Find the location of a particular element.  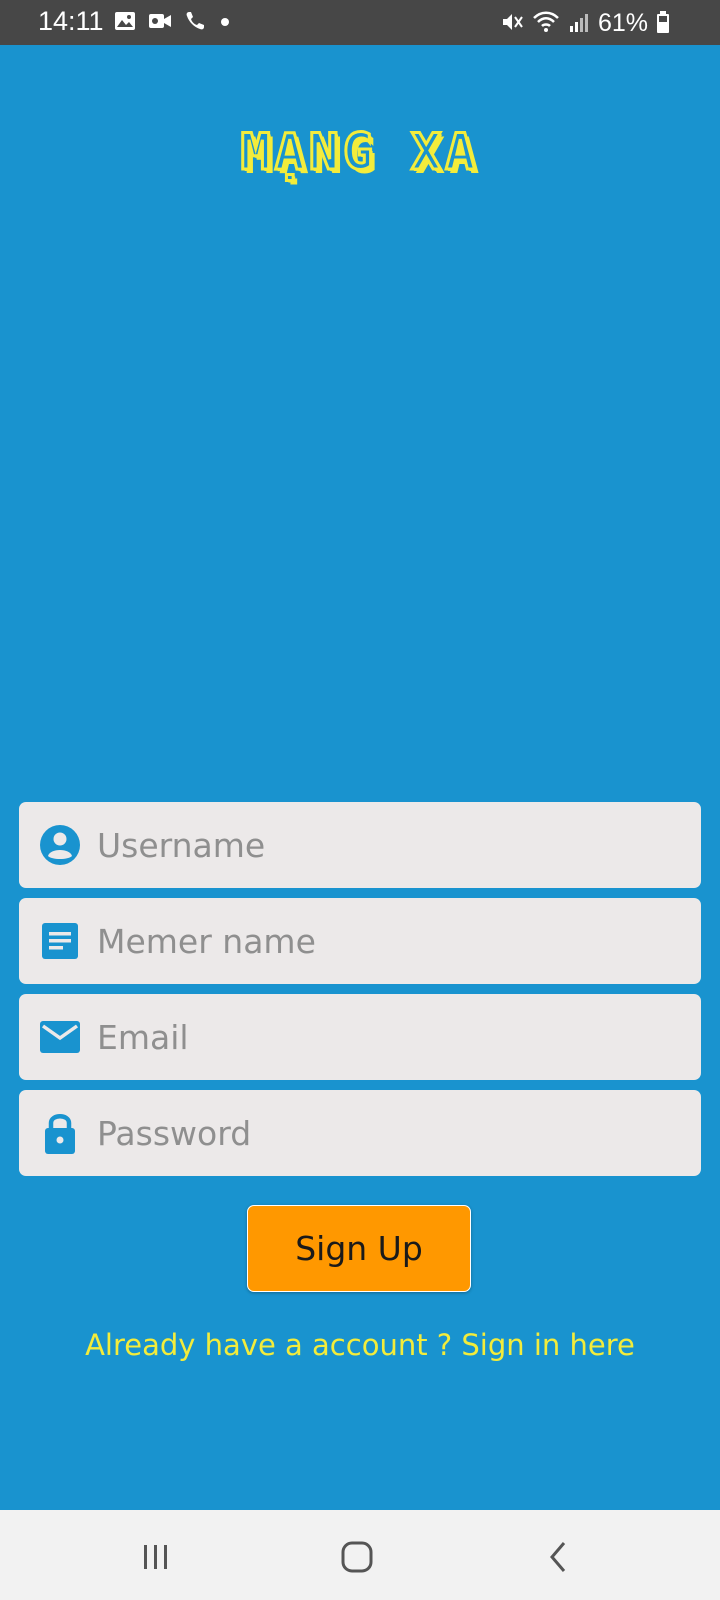

status-time: 14:11 is located at coordinates (71, 21).